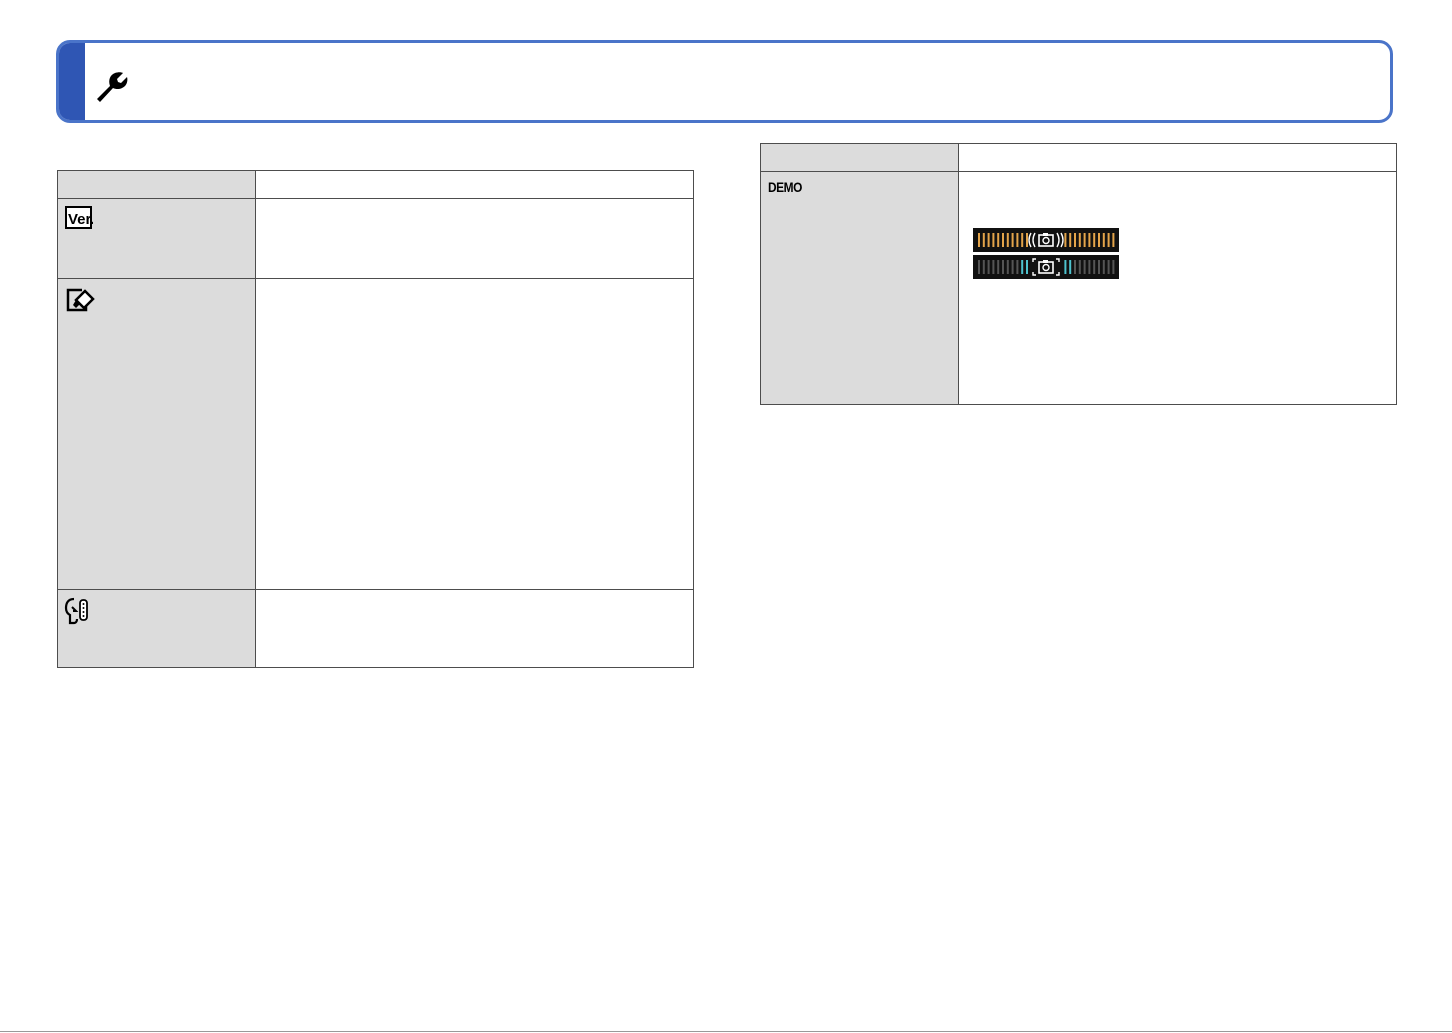  I want to click on reset-icon, so click(80, 300).